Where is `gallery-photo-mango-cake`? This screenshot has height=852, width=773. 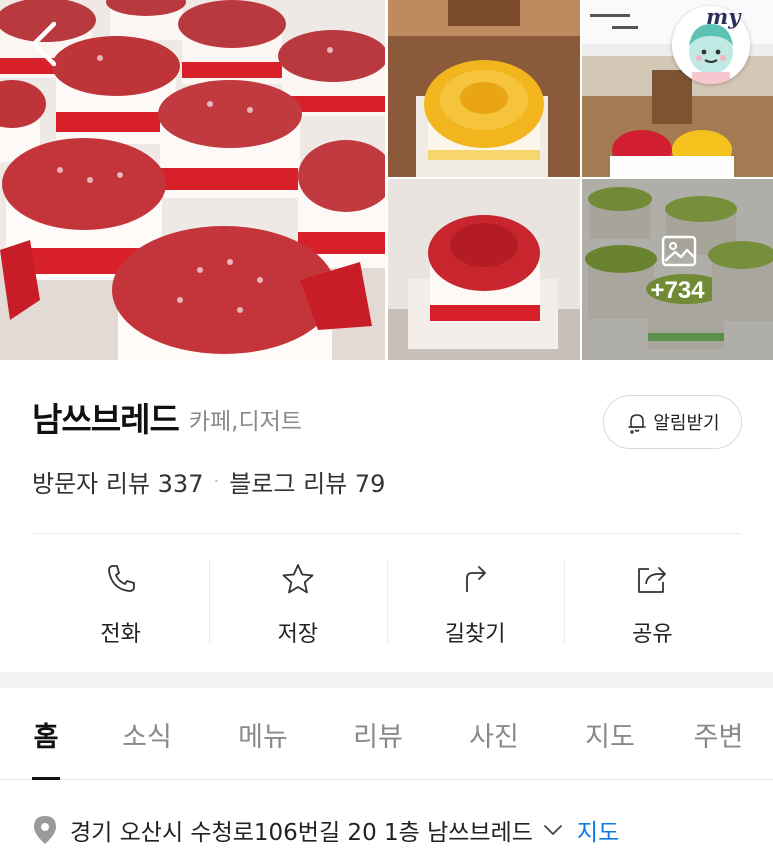 gallery-photo-mango-cake is located at coordinates (484, 88).